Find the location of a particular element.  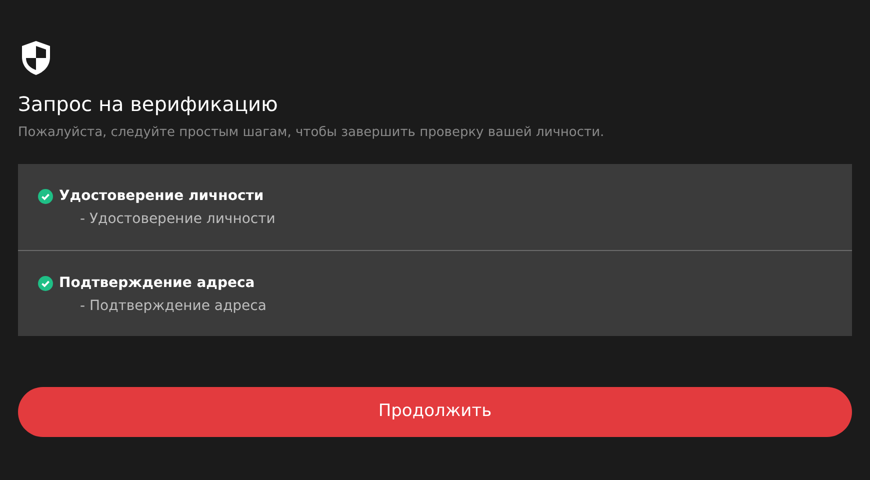

shield-icon is located at coordinates (36, 58).